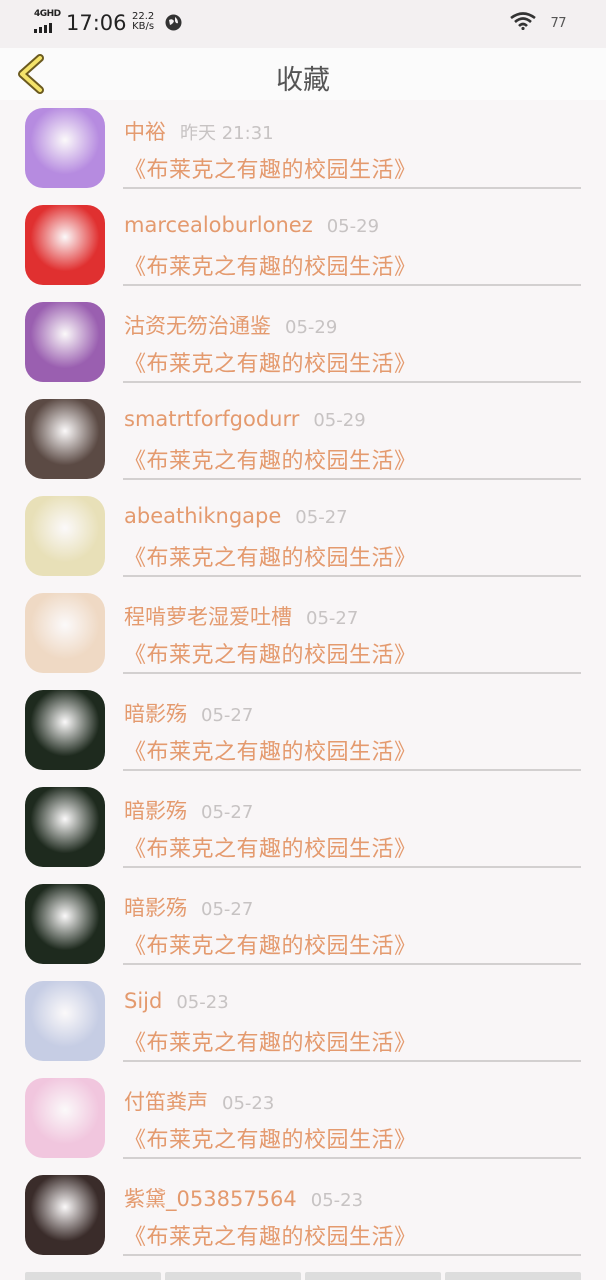  What do you see at coordinates (303, 1215) in the screenshot?
I see `list-item: 紫黛_053857564 05-23 《布莱克之有趣的校园生活》` at bounding box center [303, 1215].